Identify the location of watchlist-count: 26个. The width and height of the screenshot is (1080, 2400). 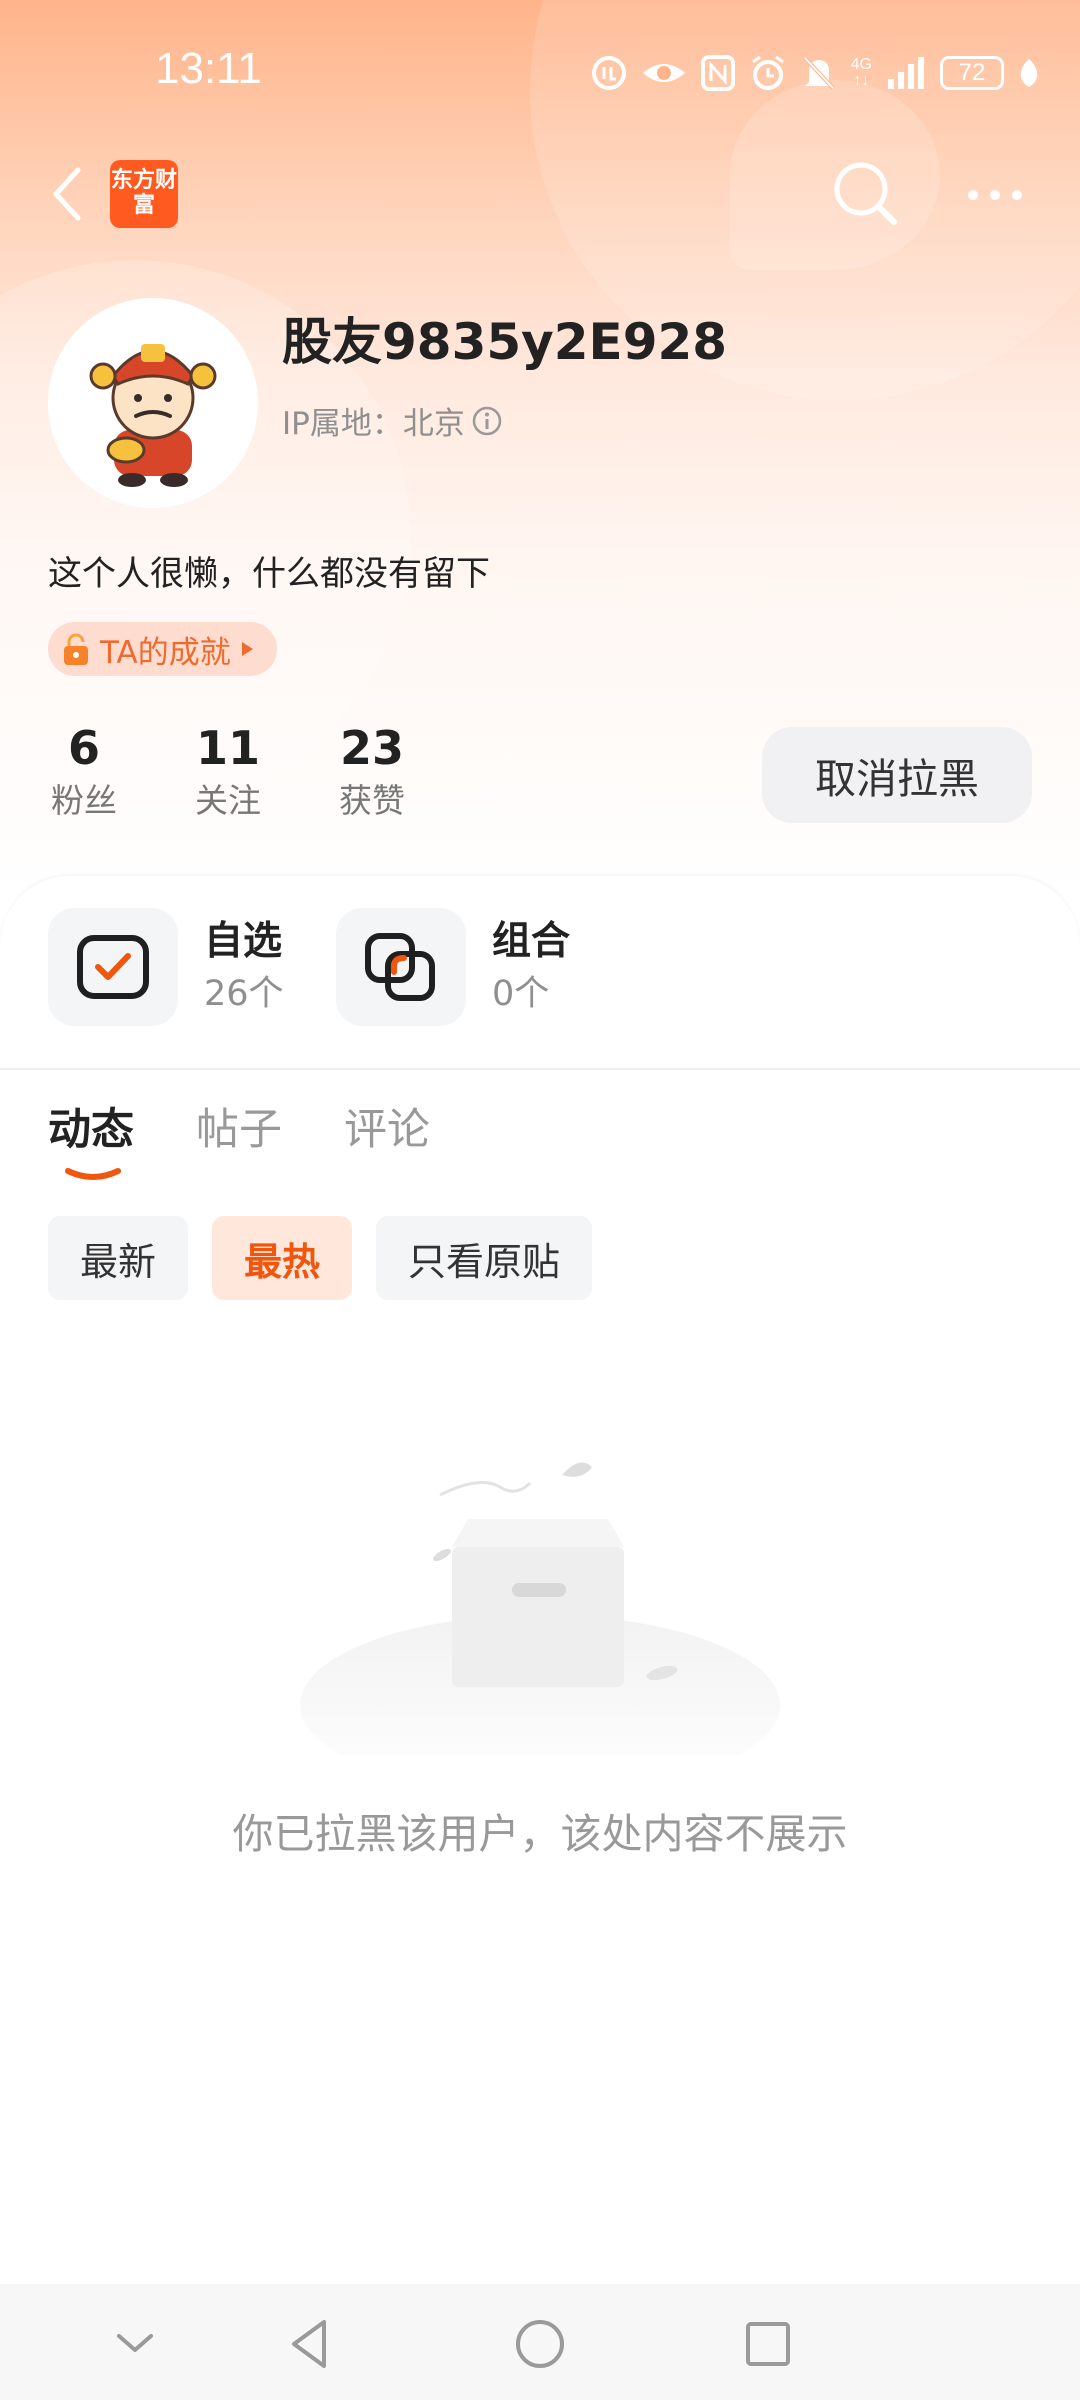
(244, 994).